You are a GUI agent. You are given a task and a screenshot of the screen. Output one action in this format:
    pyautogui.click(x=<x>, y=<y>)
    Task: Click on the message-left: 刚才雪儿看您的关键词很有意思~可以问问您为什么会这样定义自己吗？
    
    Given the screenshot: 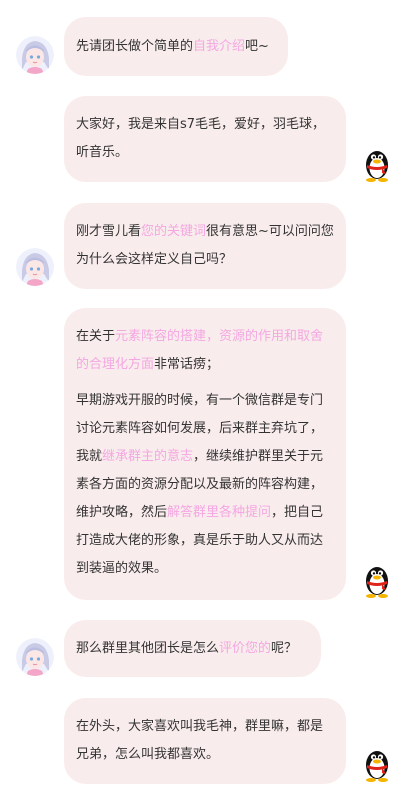 What is the action you would take?
    pyautogui.click(x=206, y=248)
    